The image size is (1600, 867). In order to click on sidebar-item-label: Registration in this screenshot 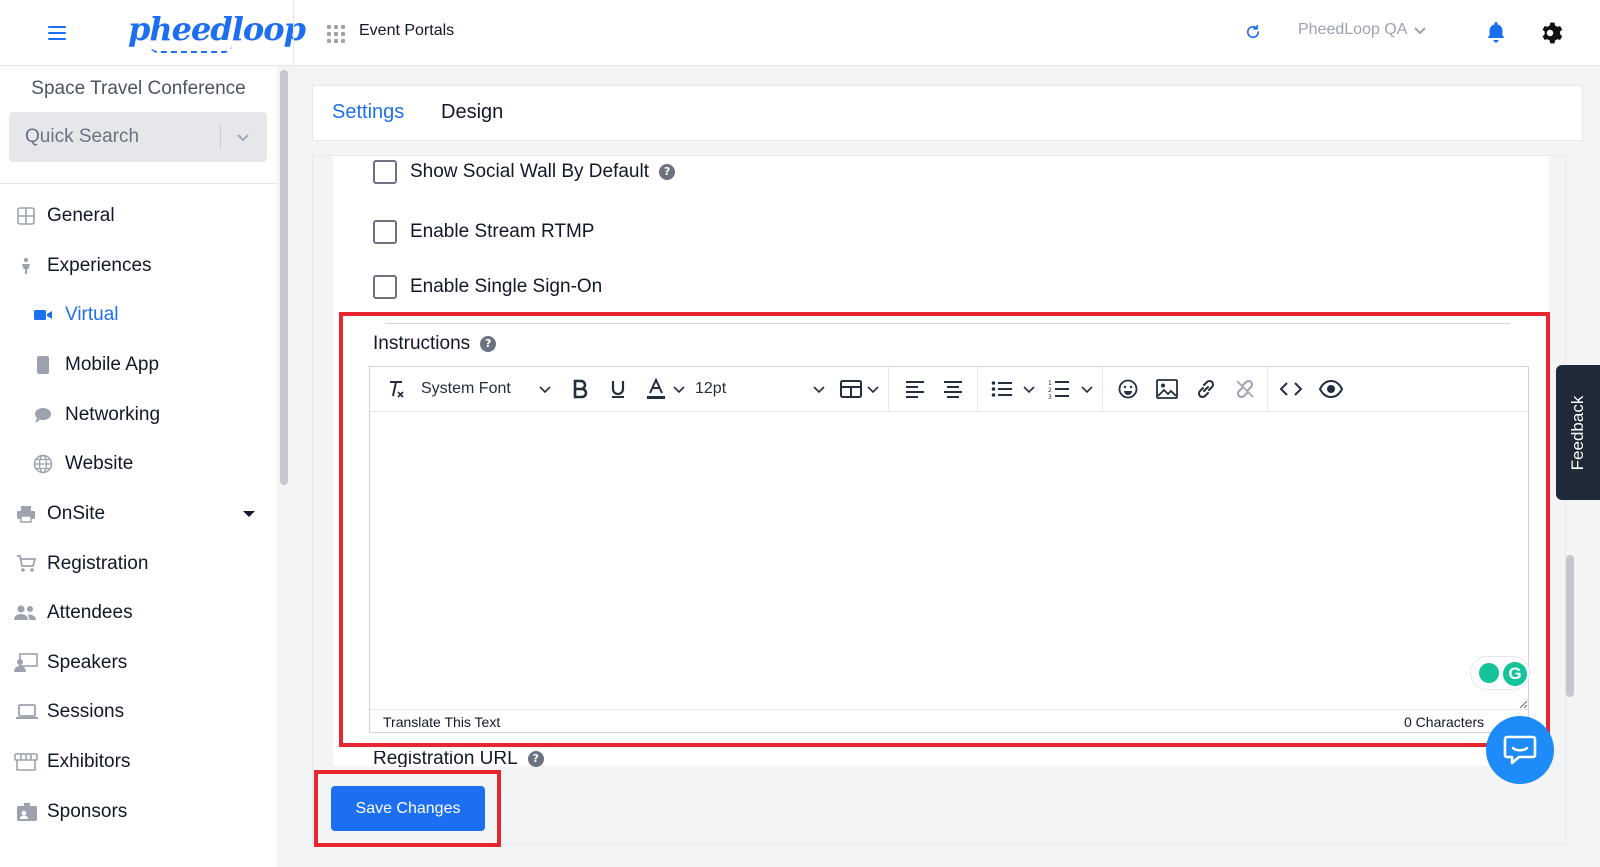, I will do `click(98, 563)`.